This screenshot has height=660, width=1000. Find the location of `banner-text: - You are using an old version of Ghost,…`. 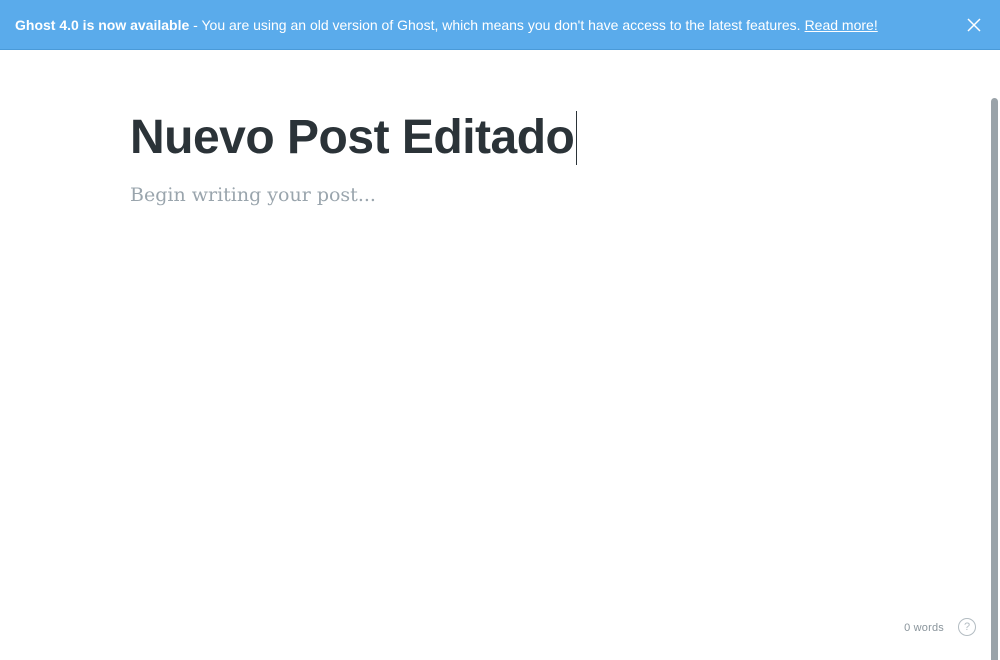

banner-text: - You are using an old version of Ghost,… is located at coordinates (495, 24).